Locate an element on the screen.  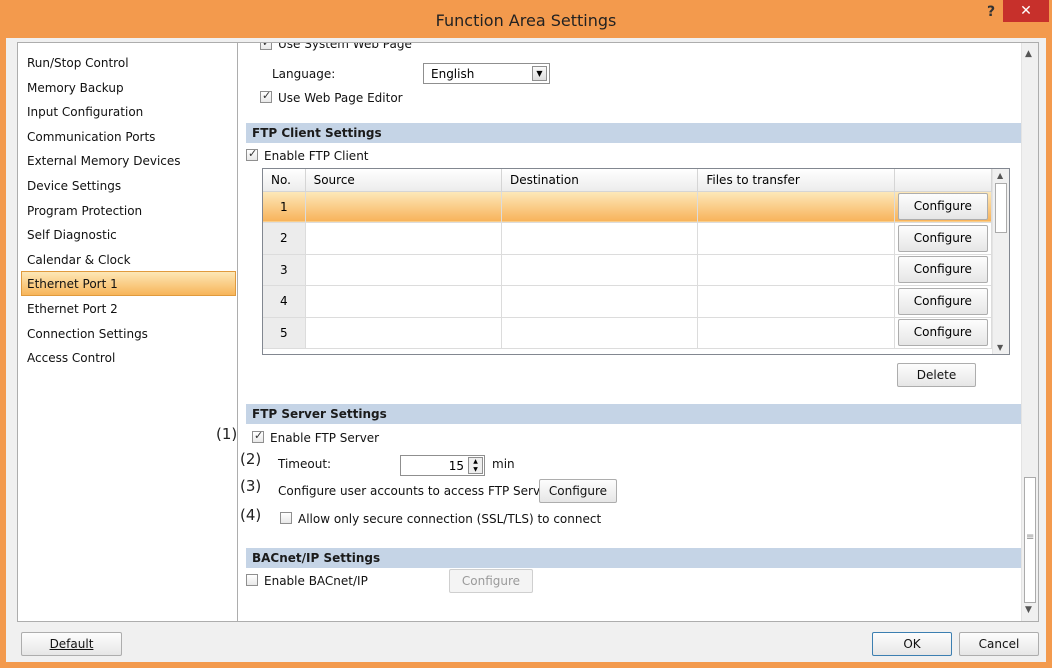
column-header-destination: Destination is located at coordinates (600, 180).